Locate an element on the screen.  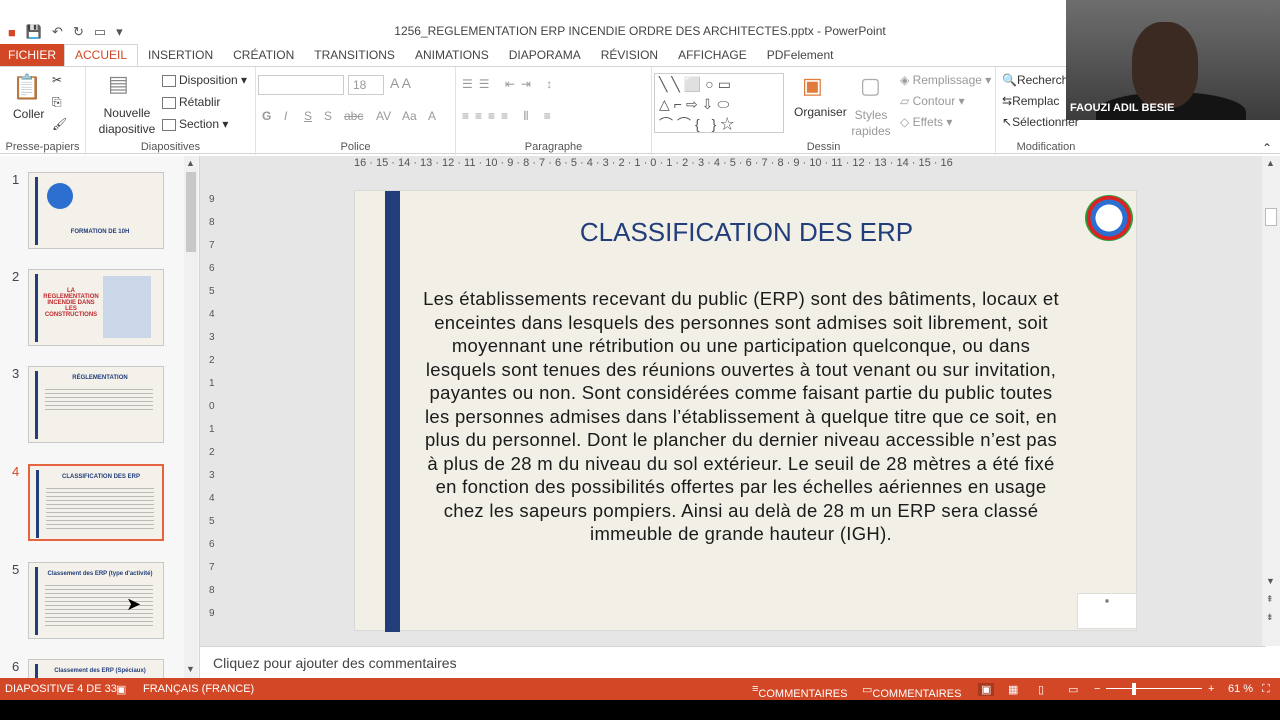
fit-slide-icon: ⛶ is located at coordinates (1266, 689).